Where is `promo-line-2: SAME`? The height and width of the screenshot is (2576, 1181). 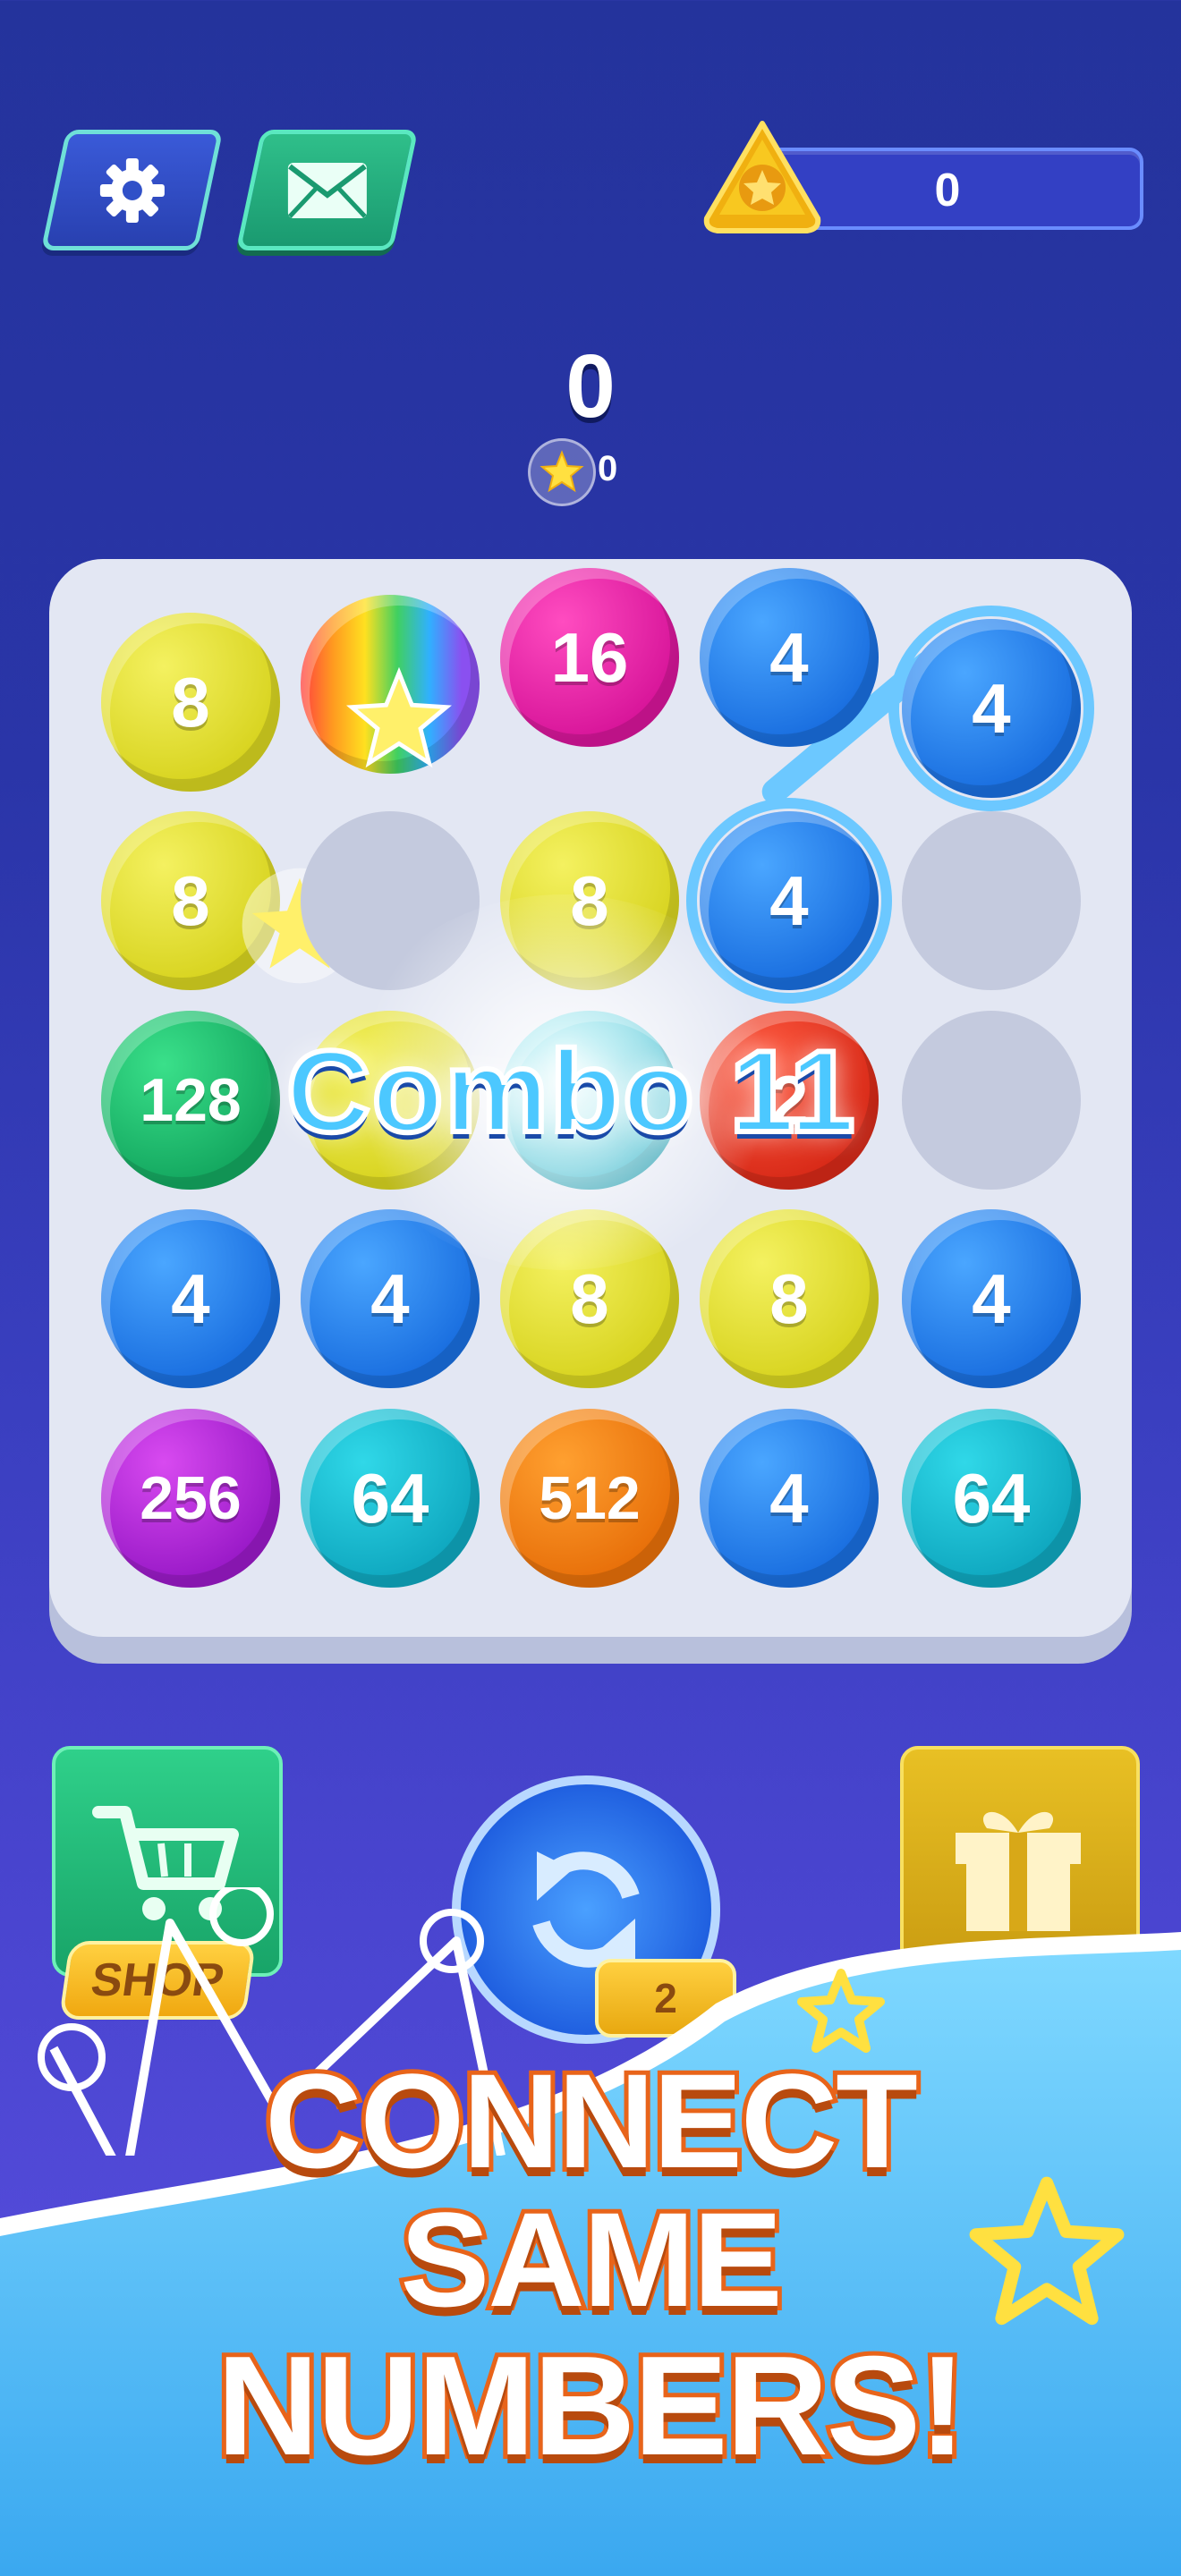
promo-line-2: SAME is located at coordinates (590, 2259).